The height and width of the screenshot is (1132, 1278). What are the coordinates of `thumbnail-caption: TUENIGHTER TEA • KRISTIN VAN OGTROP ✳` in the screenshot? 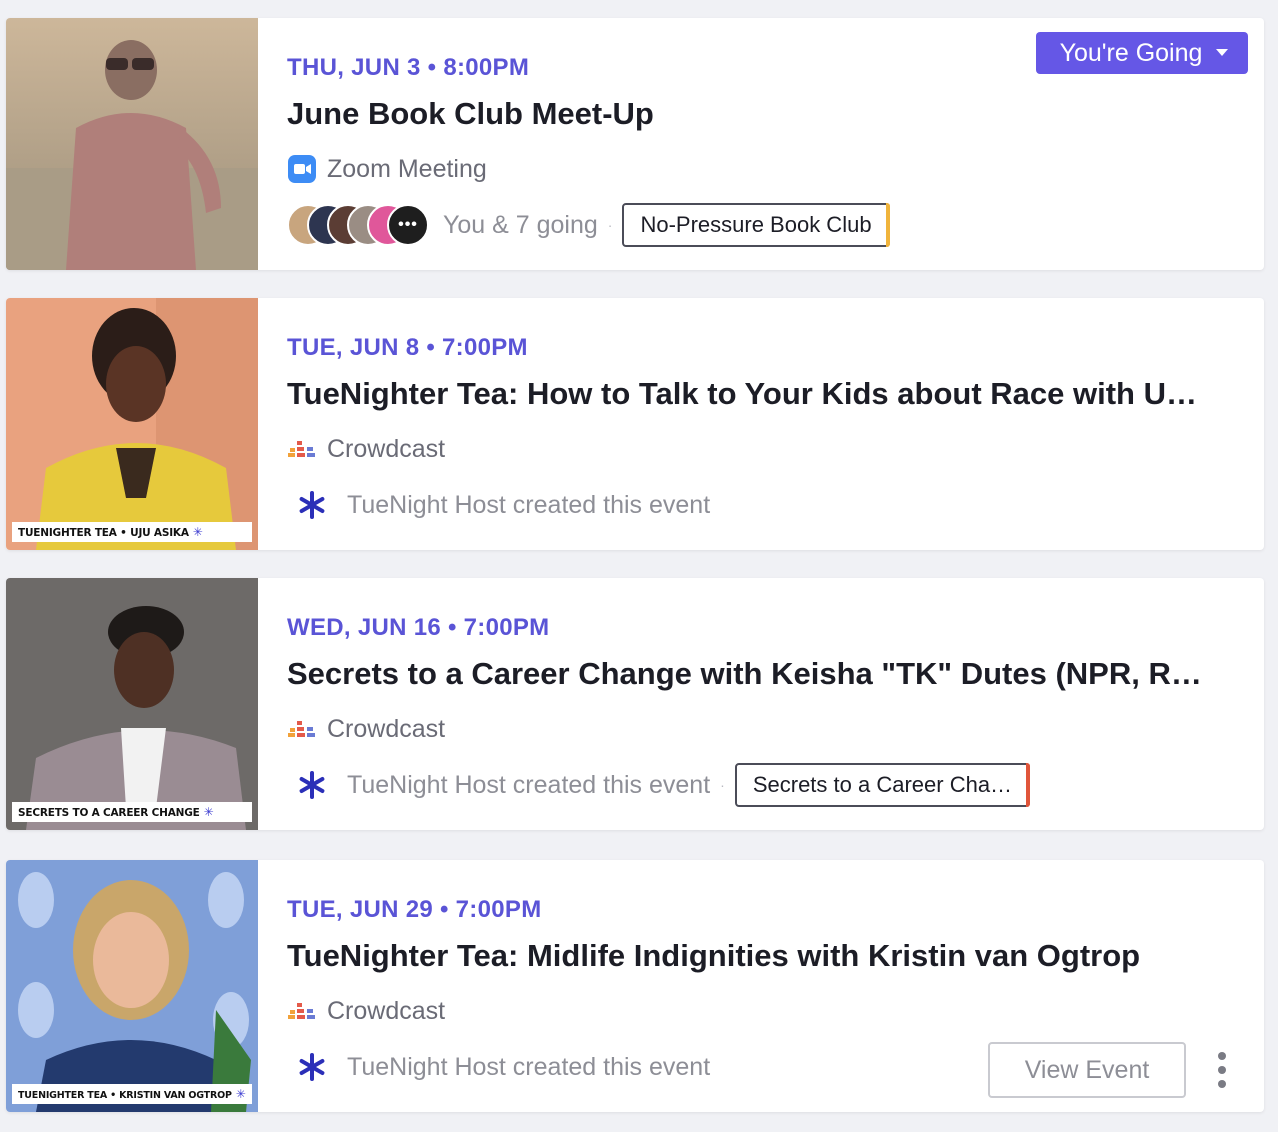 It's located at (132, 1094).